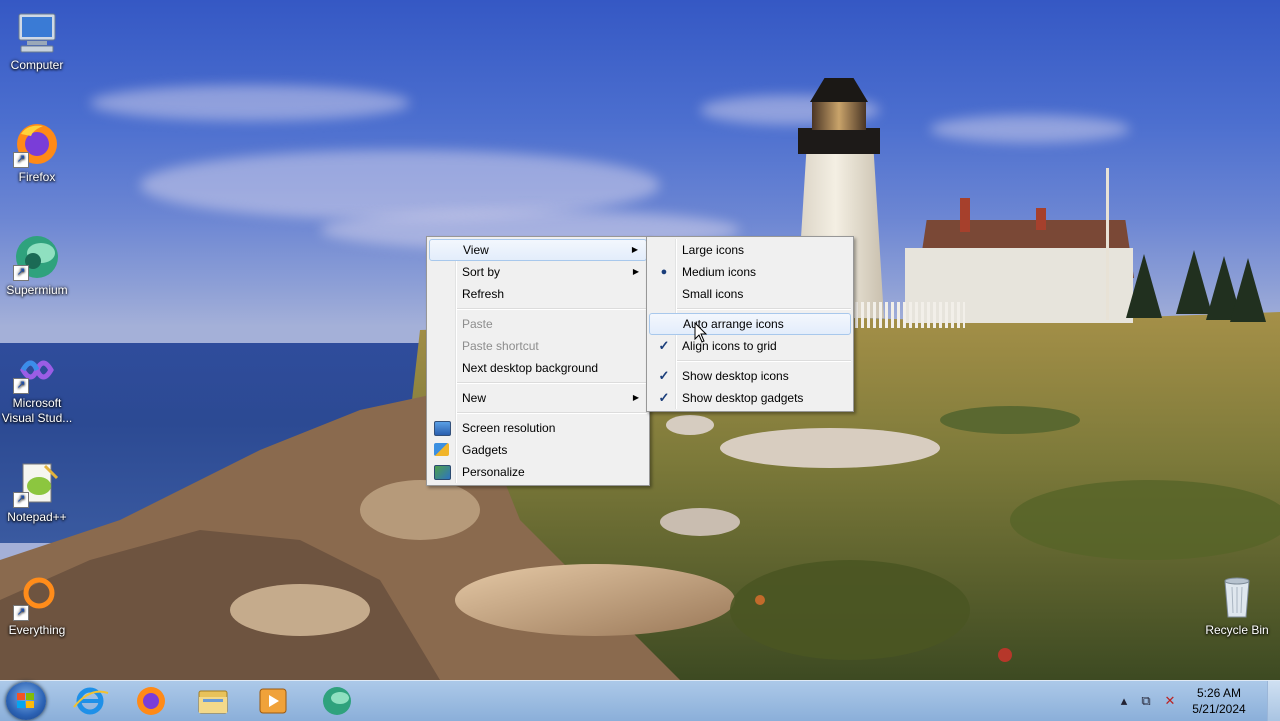 Image resolution: width=1280 pixels, height=721 pixels. What do you see at coordinates (750, 294) in the screenshot?
I see `submenu-item-small-icons: Small icons` at bounding box center [750, 294].